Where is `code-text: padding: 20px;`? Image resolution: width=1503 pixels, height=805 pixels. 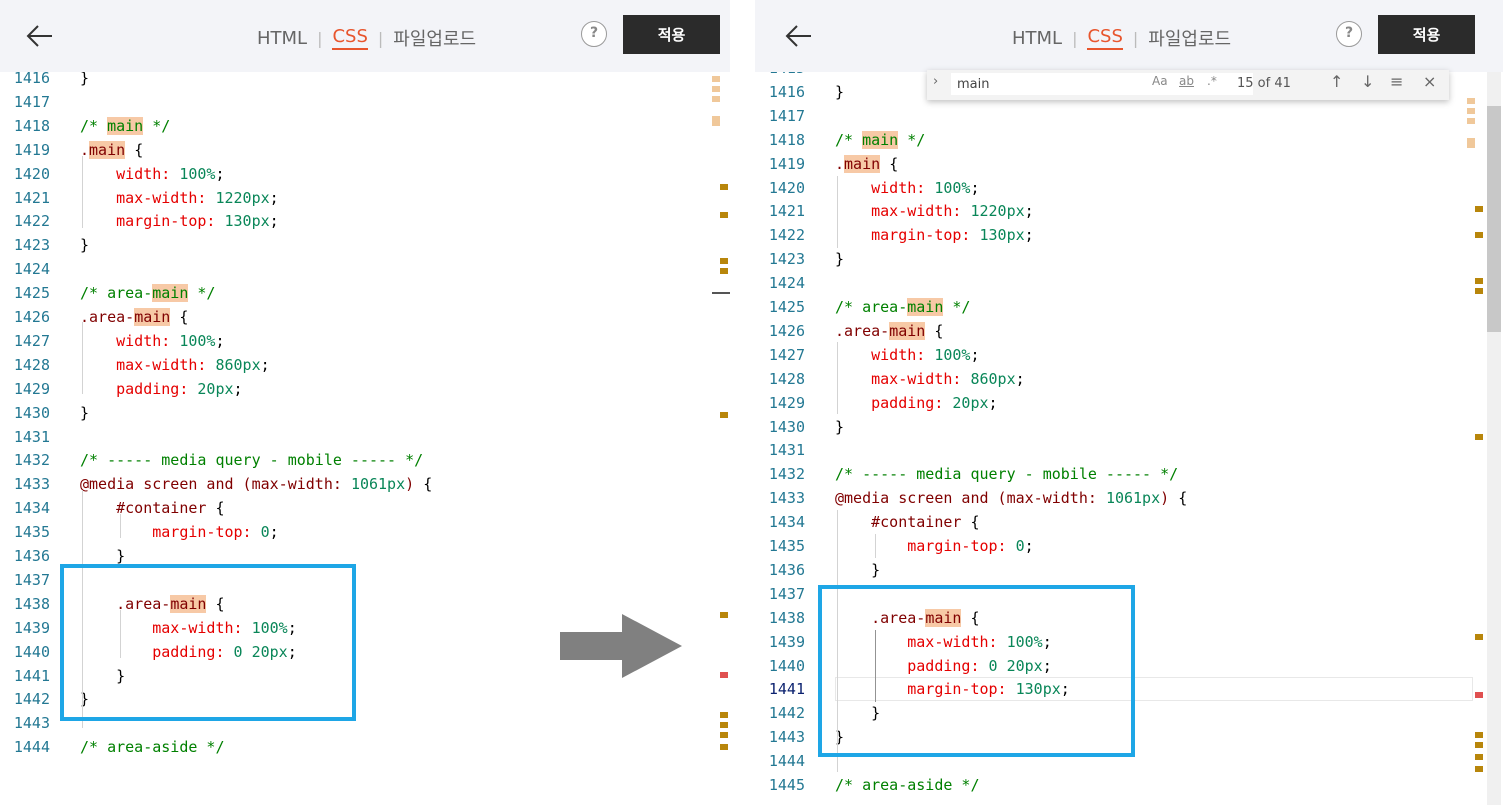
code-text: padding: 20px; is located at coordinates (179, 388).